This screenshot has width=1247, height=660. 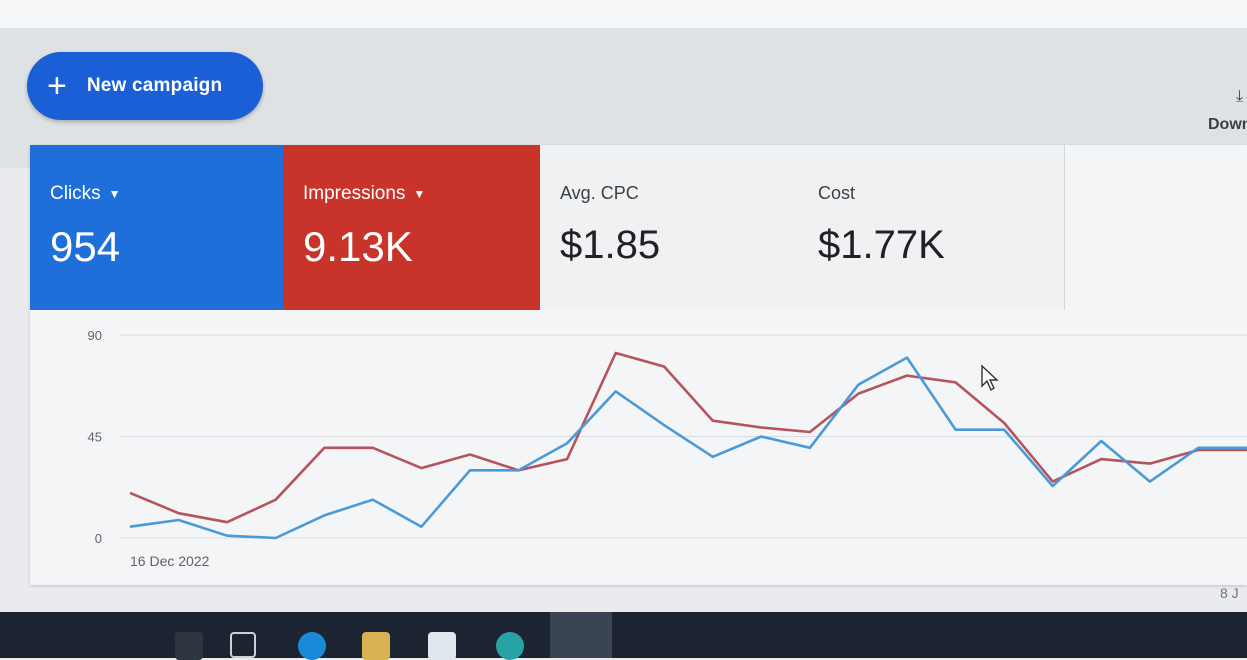 What do you see at coordinates (243, 645) in the screenshot?
I see `task-view-icon` at bounding box center [243, 645].